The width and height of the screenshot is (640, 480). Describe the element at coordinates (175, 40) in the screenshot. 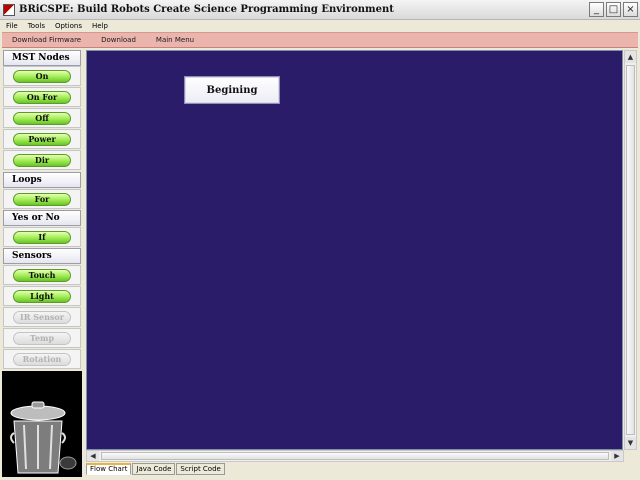

I see `main-menu-button: Main Menu` at that location.